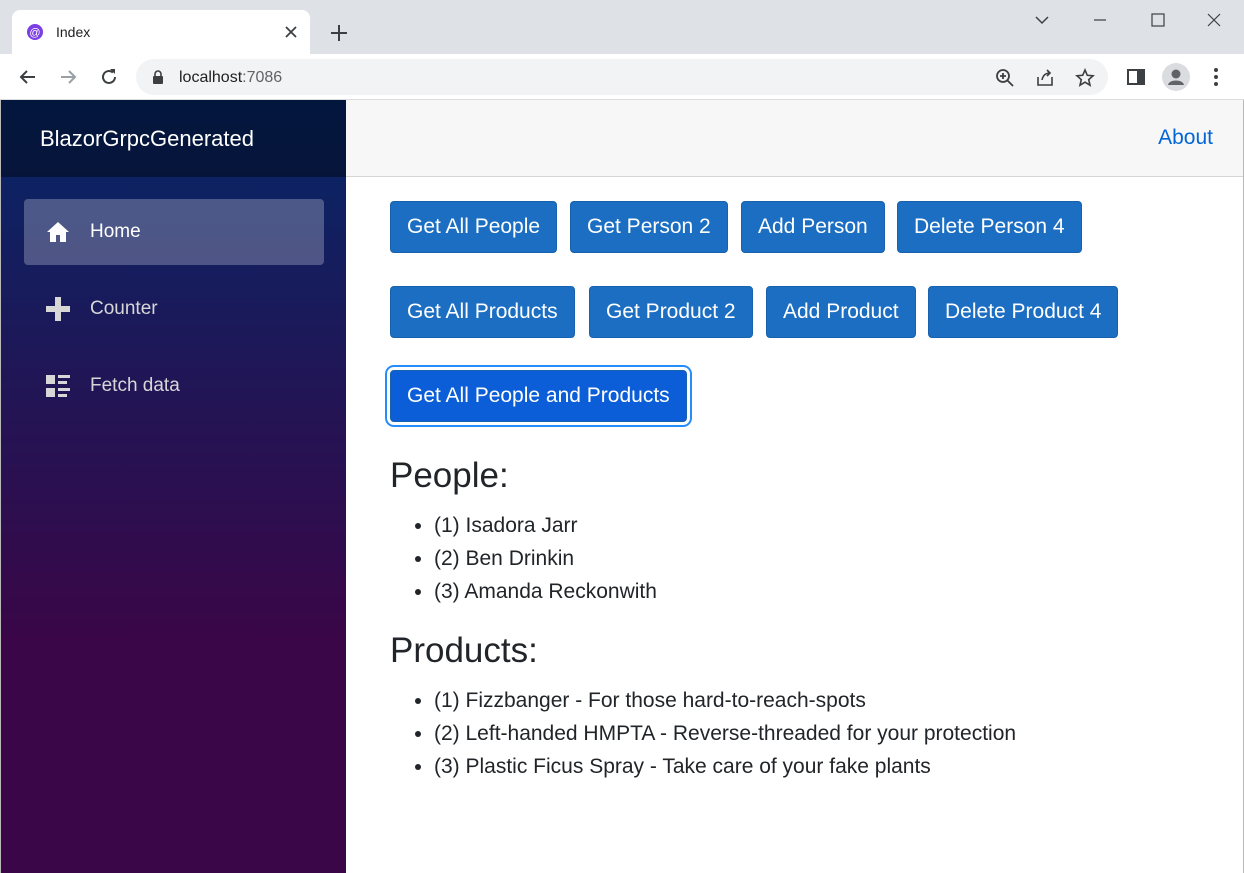  Describe the element at coordinates (73, 32) in the screenshot. I see `tab-title: Index` at that location.